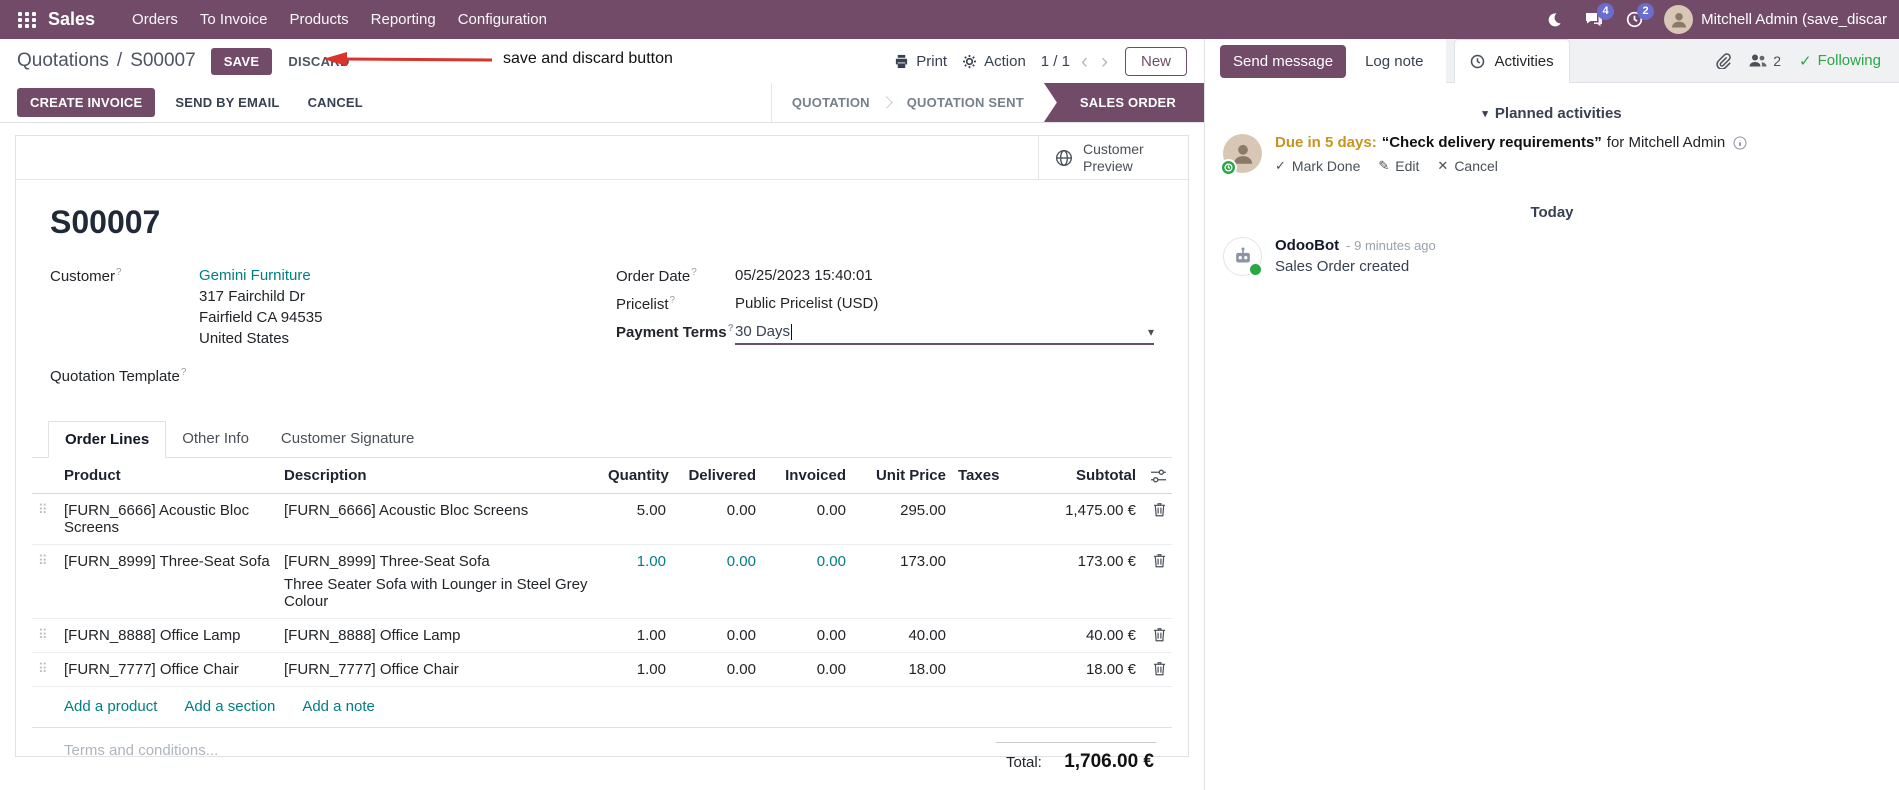 The image size is (1899, 790). Describe the element at coordinates (902, 635) in the screenshot. I see `cell-unit-price: 40.00` at that location.